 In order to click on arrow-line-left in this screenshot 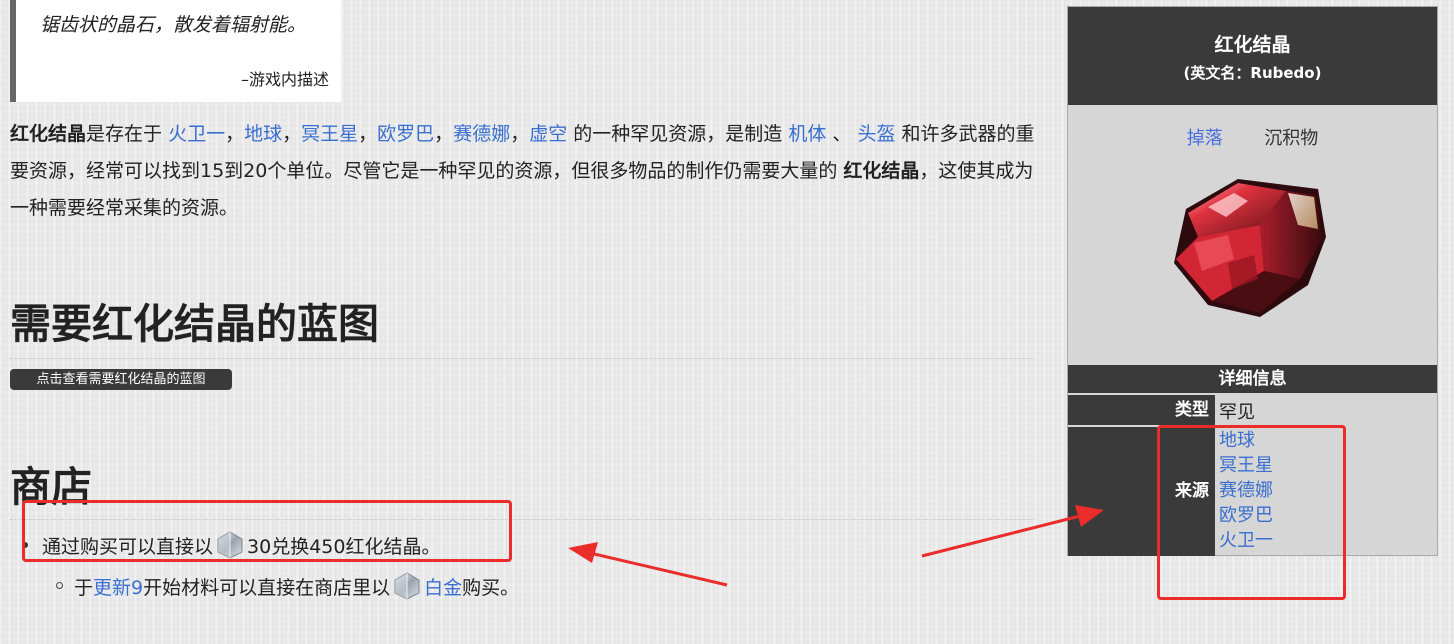, I will do `click(658, 569)`.